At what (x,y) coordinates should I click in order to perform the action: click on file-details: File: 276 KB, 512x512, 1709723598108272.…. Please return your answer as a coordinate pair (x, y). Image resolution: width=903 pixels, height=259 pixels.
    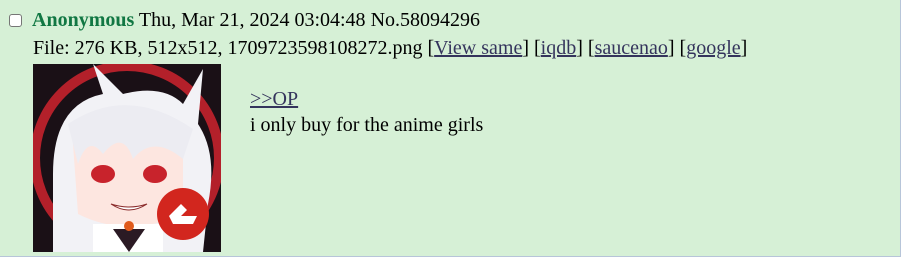
    Looking at the image, I should click on (228, 48).